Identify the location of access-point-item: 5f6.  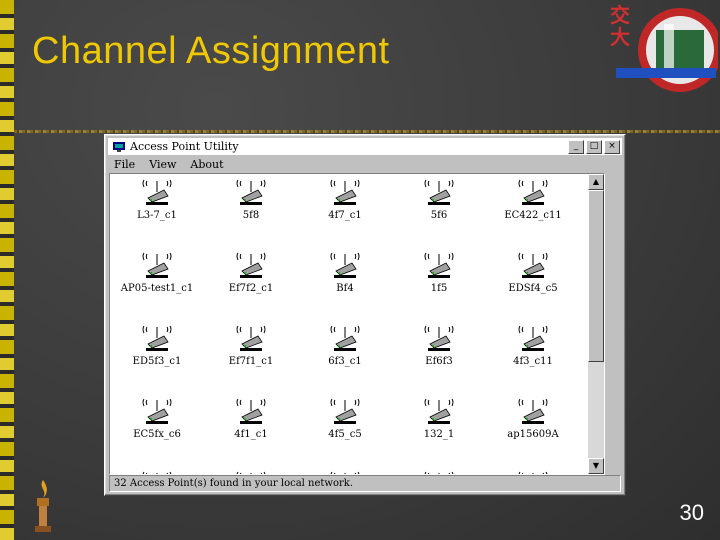
(439, 210).